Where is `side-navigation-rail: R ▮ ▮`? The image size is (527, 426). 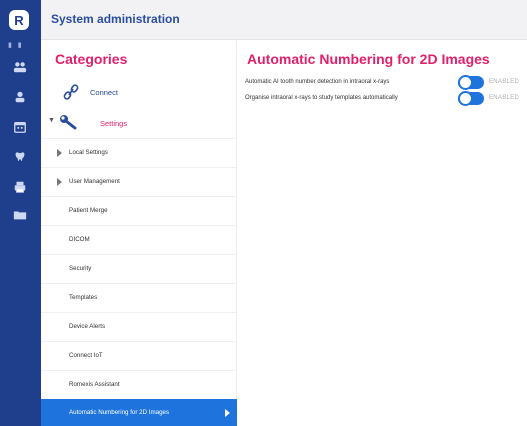 side-navigation-rail: R ▮ ▮ is located at coordinates (20, 213).